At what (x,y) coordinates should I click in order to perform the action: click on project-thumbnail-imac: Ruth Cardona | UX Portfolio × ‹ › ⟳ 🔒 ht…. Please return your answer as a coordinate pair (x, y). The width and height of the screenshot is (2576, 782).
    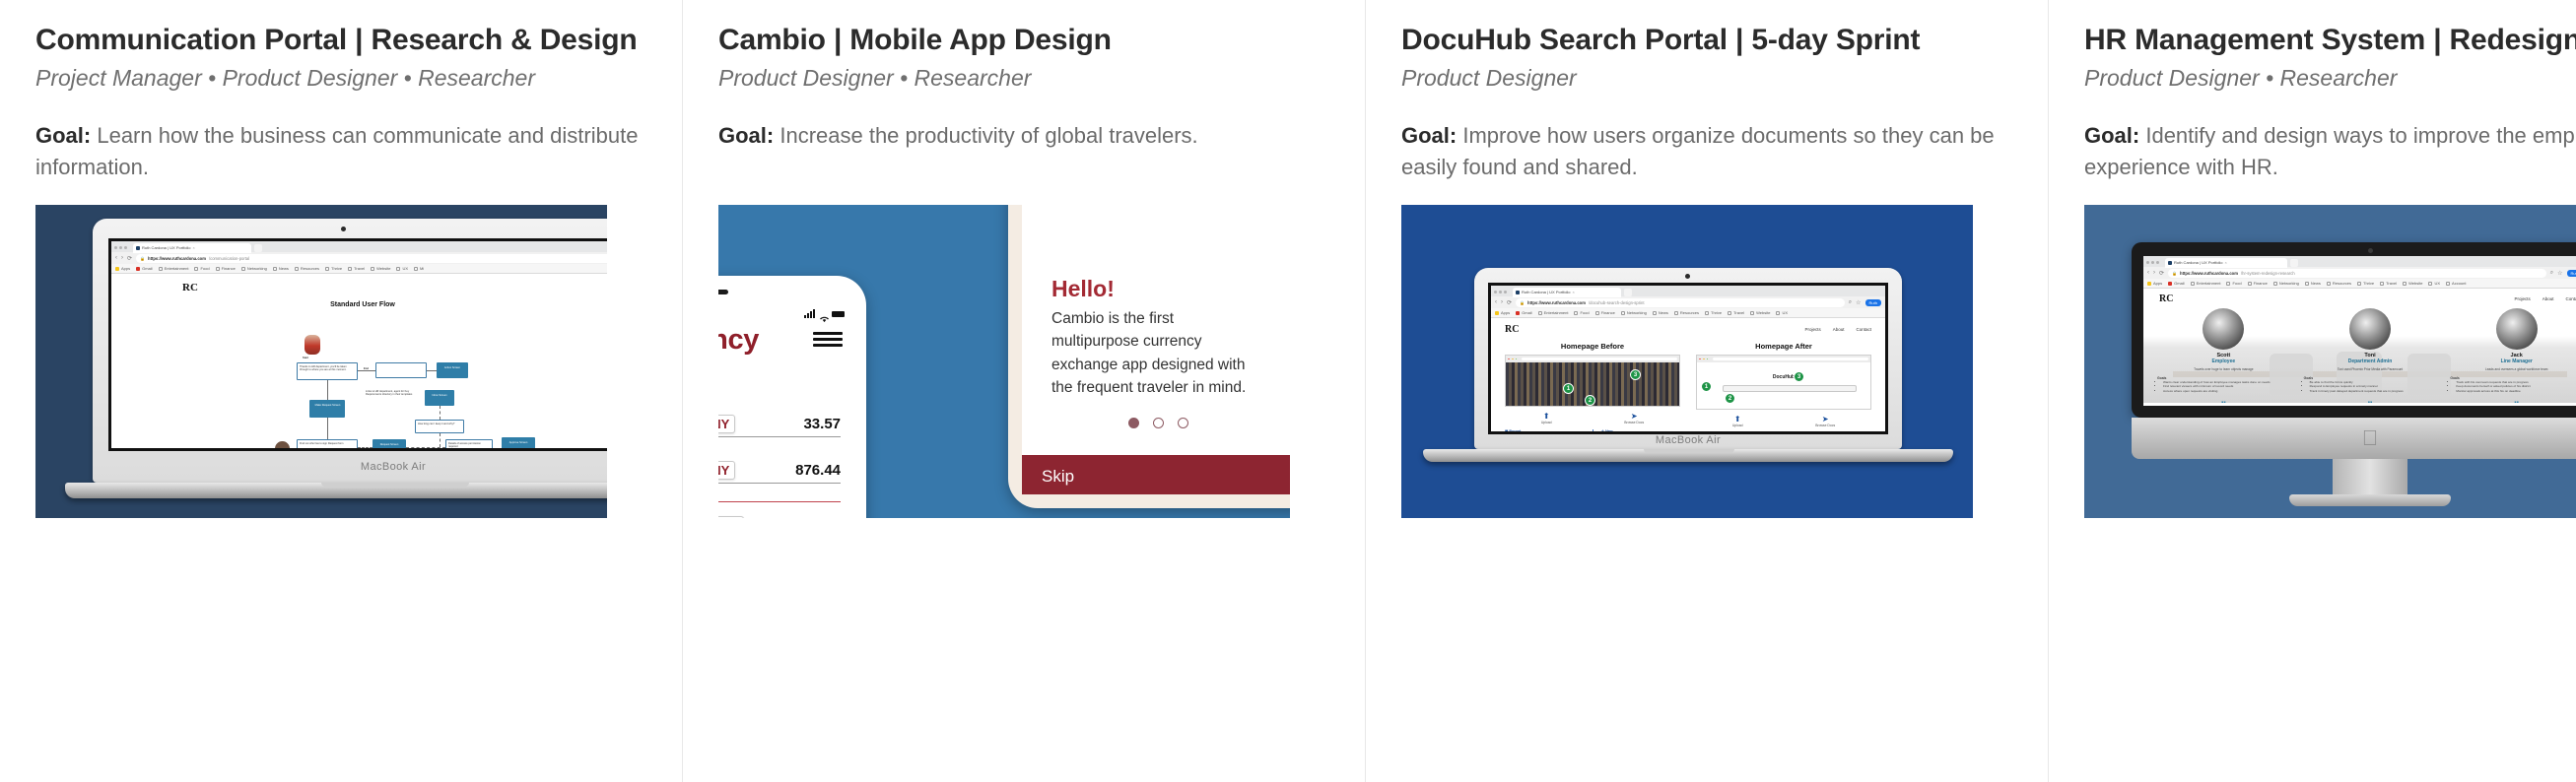
    Looking at the image, I should click on (2330, 362).